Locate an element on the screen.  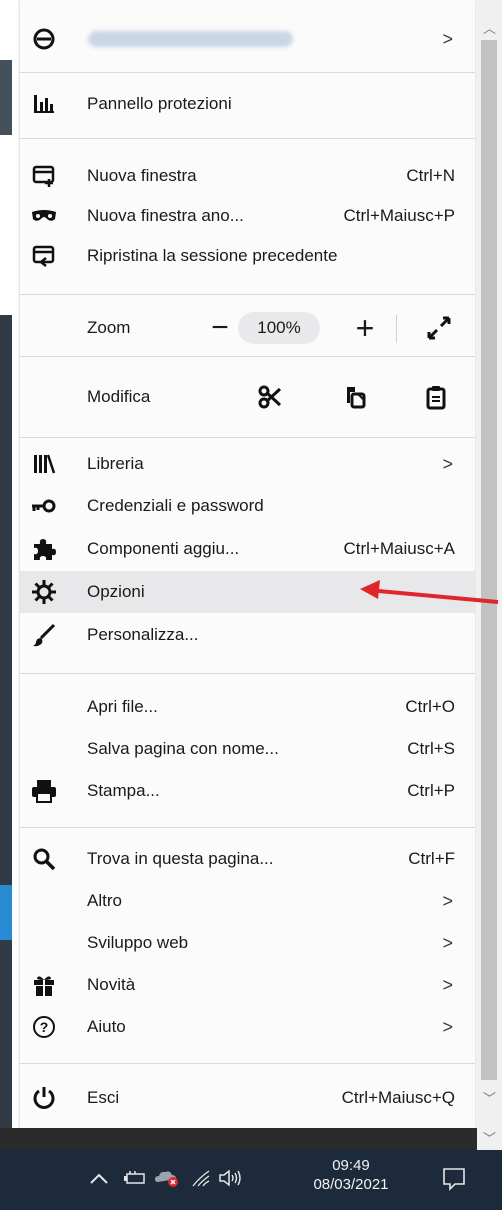
logins-passwords-item: Credenziali e password is located at coordinates (247, 506).